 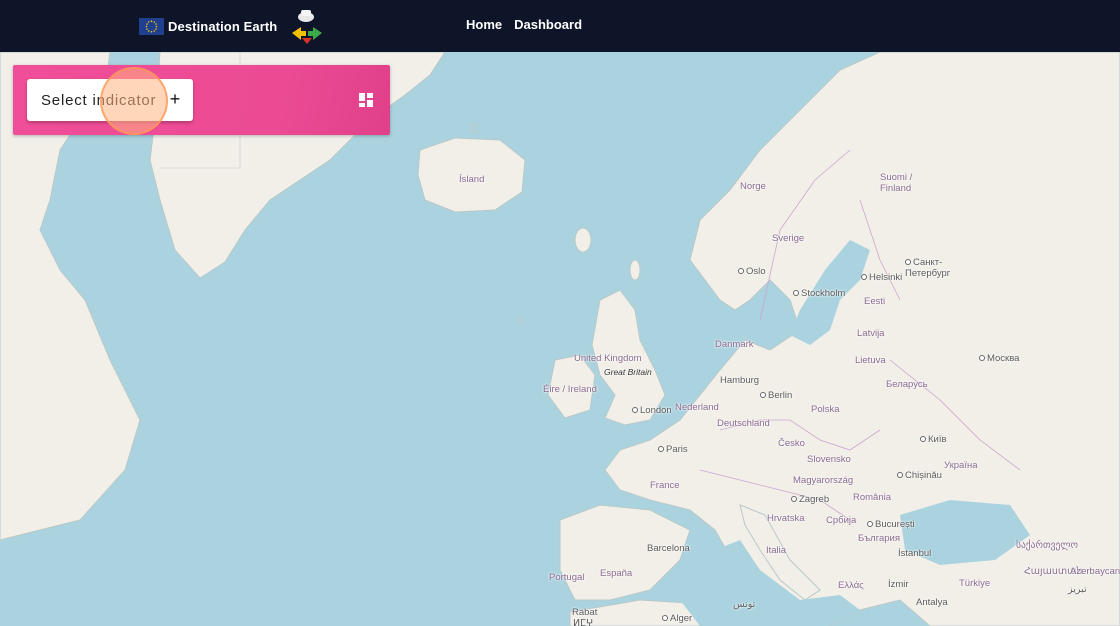 I want to click on map-label: Barcelona, so click(x=668, y=548).